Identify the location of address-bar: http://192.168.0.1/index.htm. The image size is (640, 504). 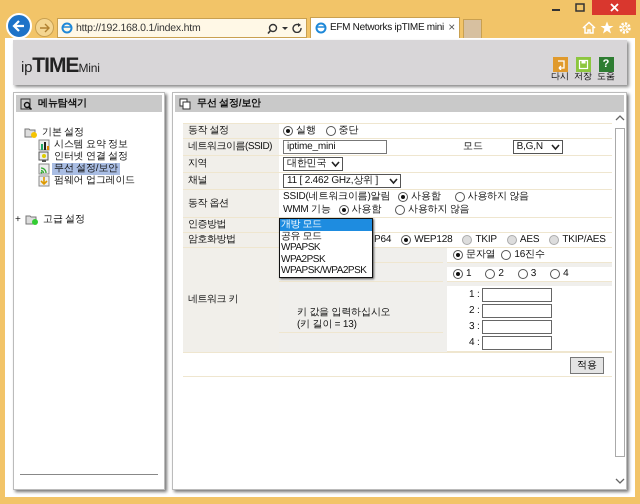
(182, 28).